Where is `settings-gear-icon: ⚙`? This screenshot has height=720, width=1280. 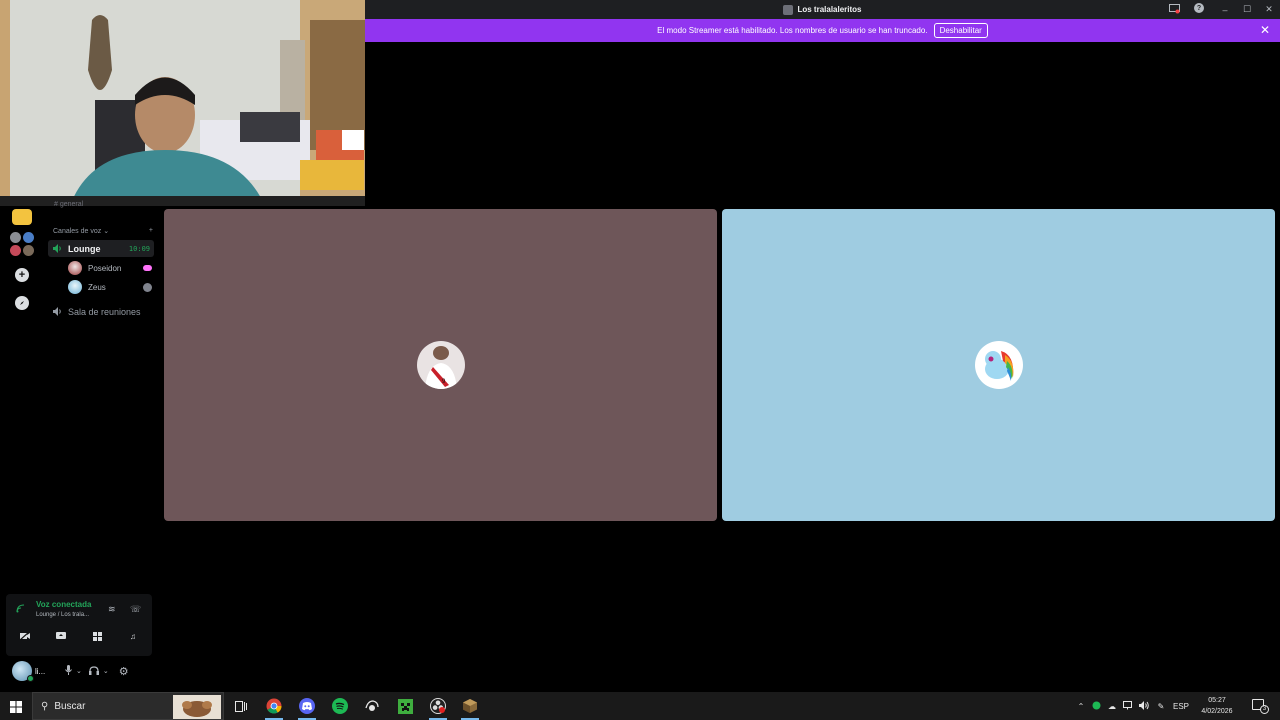
settings-gear-icon: ⚙ is located at coordinates (124, 671).